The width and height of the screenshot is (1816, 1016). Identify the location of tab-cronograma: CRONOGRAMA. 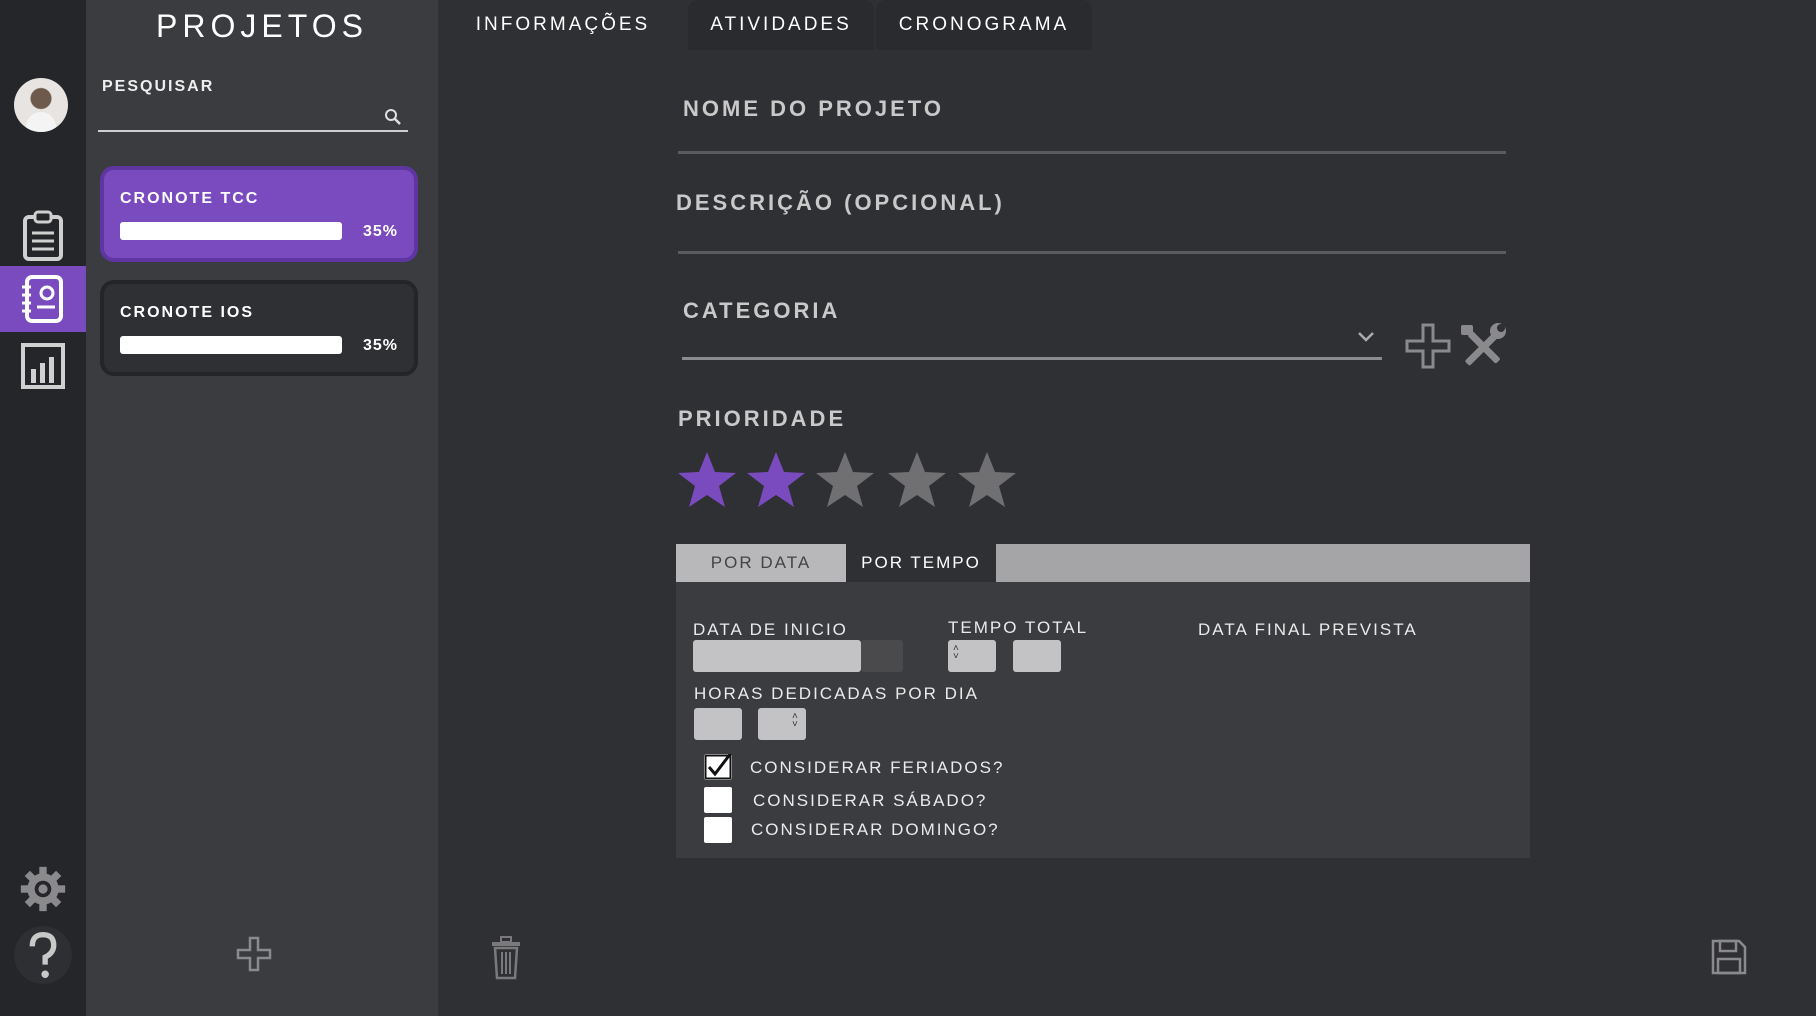
(984, 25).